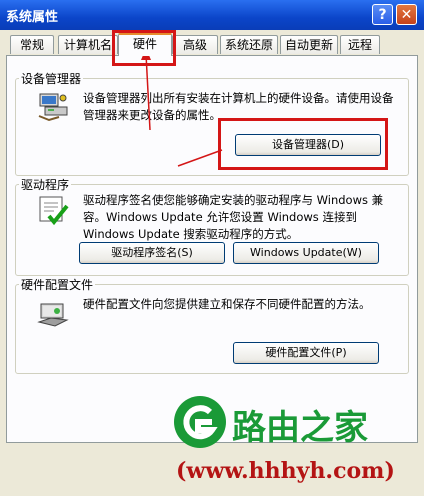 This screenshot has width=424, height=496. I want to click on watermark-url: (www.hhhyh.com), so click(285, 471).